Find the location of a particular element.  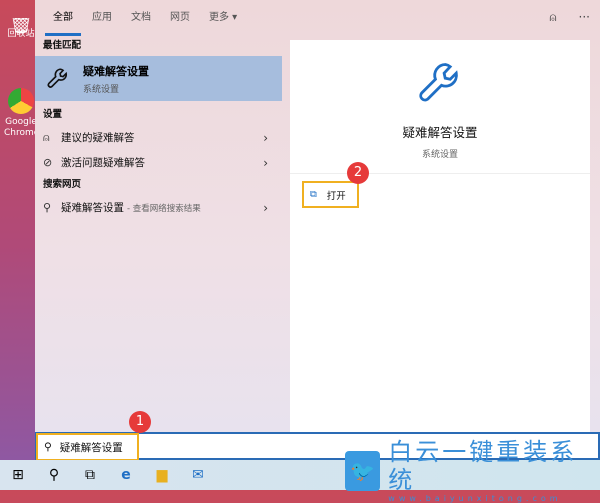

web-header: 搜索网页 is located at coordinates (62, 184).